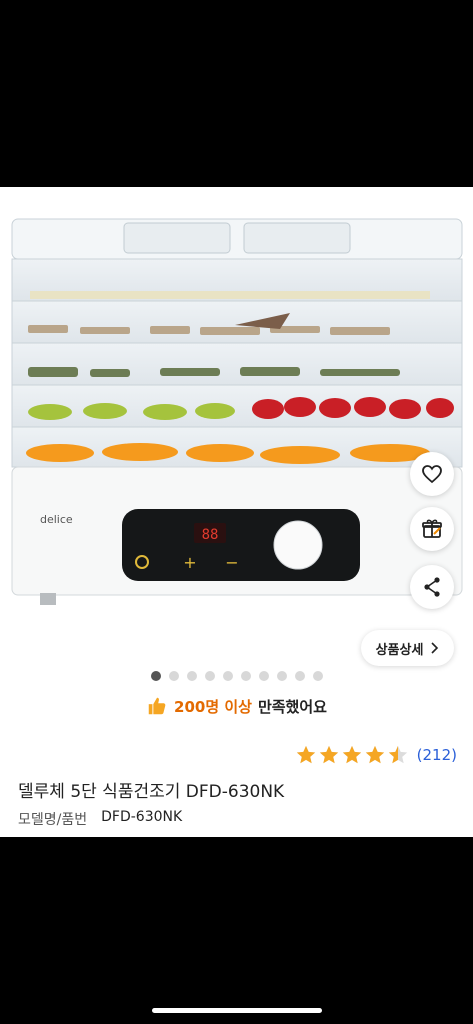 This screenshot has width=473, height=1024. I want to click on model-info: 모델명/품번 DFD-630NK, so click(100, 819).